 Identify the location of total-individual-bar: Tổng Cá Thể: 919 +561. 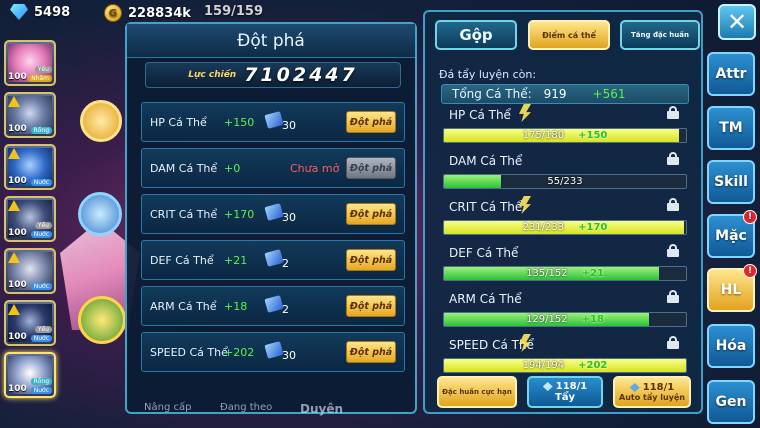
(565, 94).